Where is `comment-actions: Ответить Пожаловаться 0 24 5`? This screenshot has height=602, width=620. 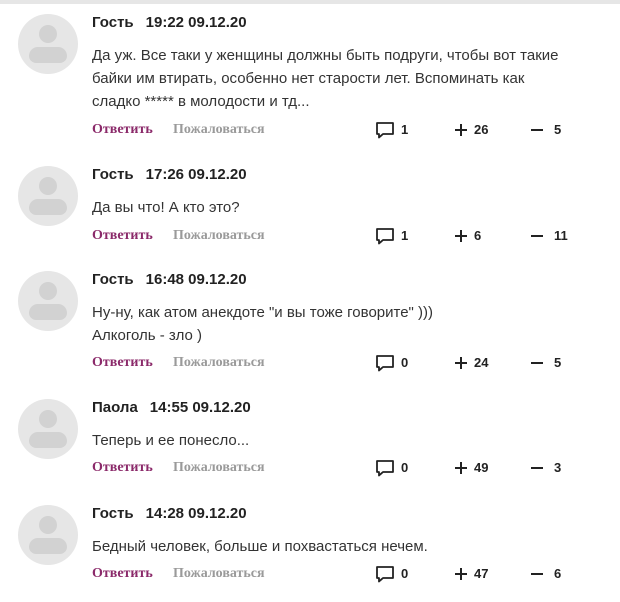
comment-actions: Ответить Пожаловаться 0 24 5 is located at coordinates (342, 363).